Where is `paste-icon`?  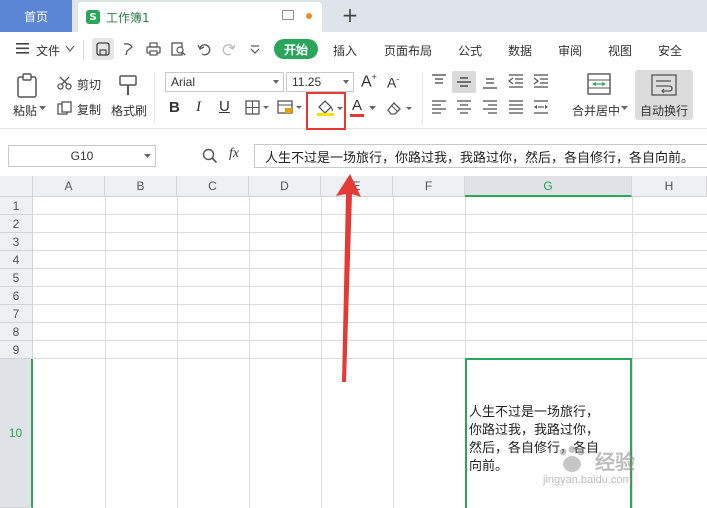
paste-icon is located at coordinates (28, 86).